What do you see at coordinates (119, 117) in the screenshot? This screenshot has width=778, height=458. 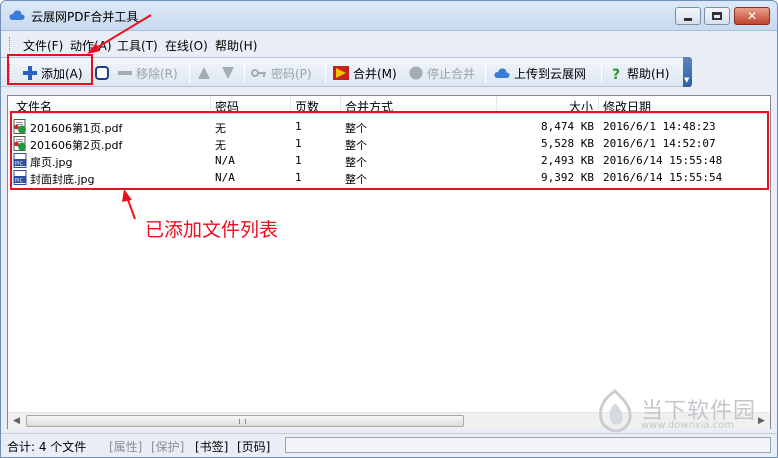 I see `annotation-arrows` at bounding box center [119, 117].